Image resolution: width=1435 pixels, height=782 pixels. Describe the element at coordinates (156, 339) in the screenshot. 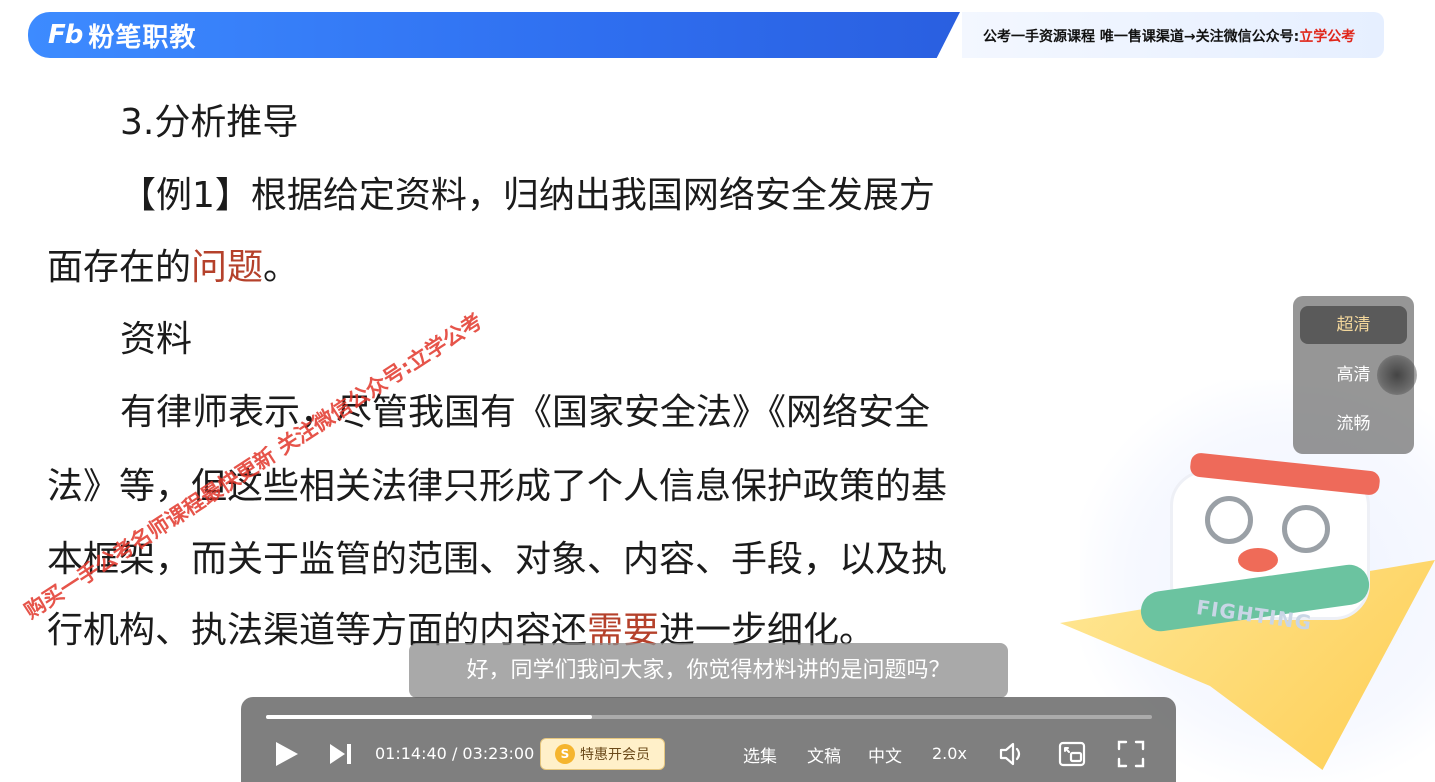

I see `material-label: 资料` at that location.